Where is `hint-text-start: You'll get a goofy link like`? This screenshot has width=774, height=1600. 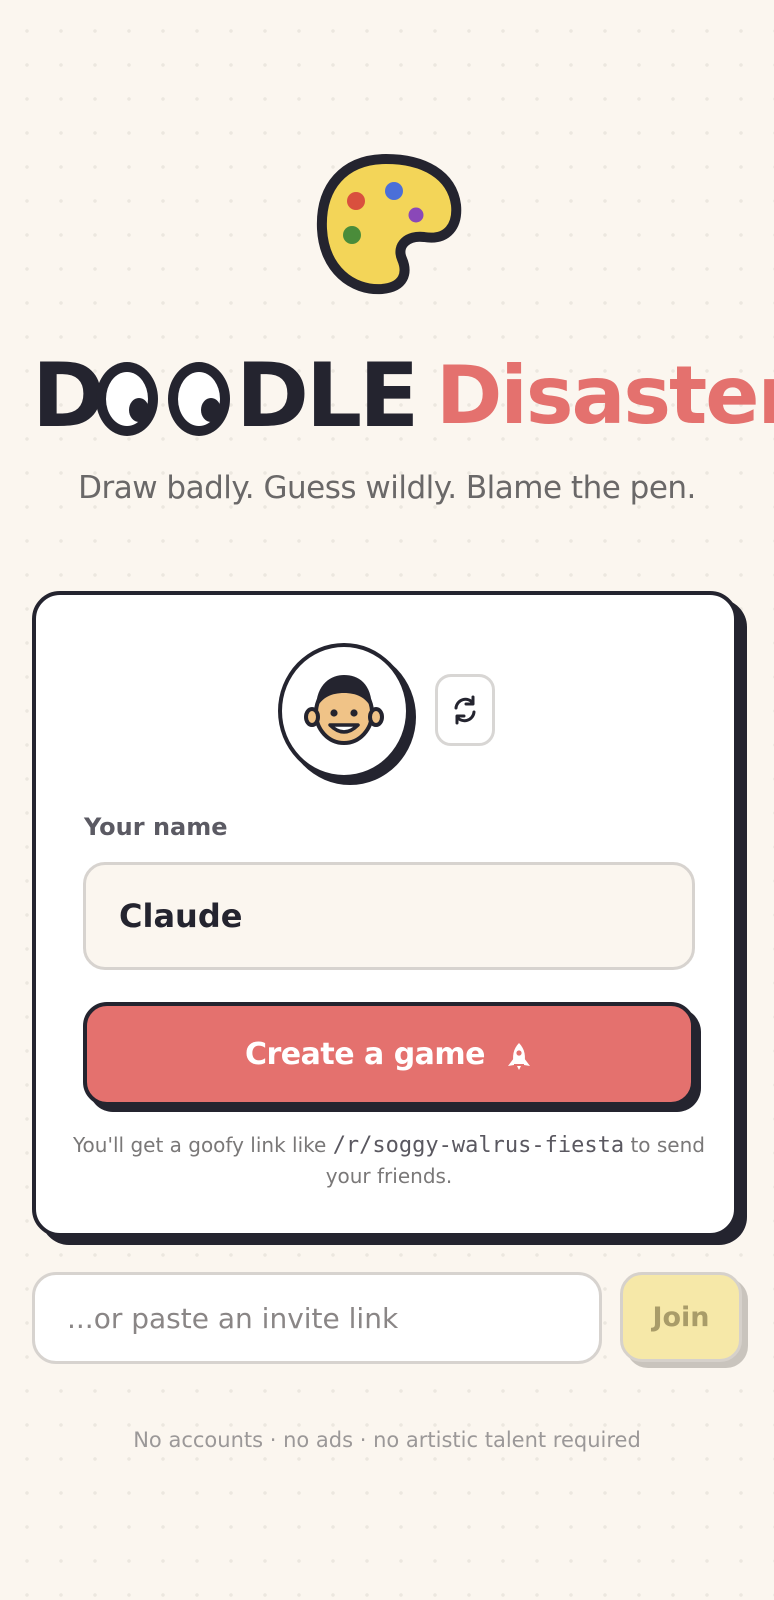 hint-text-start: You'll get a goofy link like is located at coordinates (203, 1145).